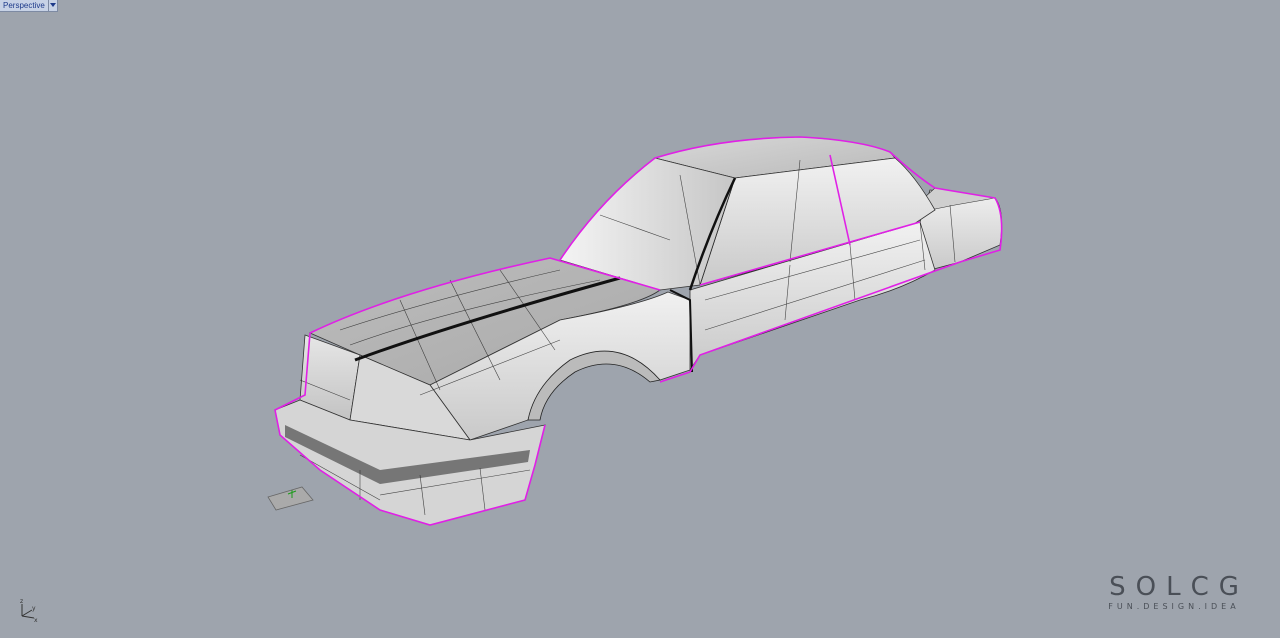  I want to click on viewport-title-tab: Perspective, so click(29, 6).